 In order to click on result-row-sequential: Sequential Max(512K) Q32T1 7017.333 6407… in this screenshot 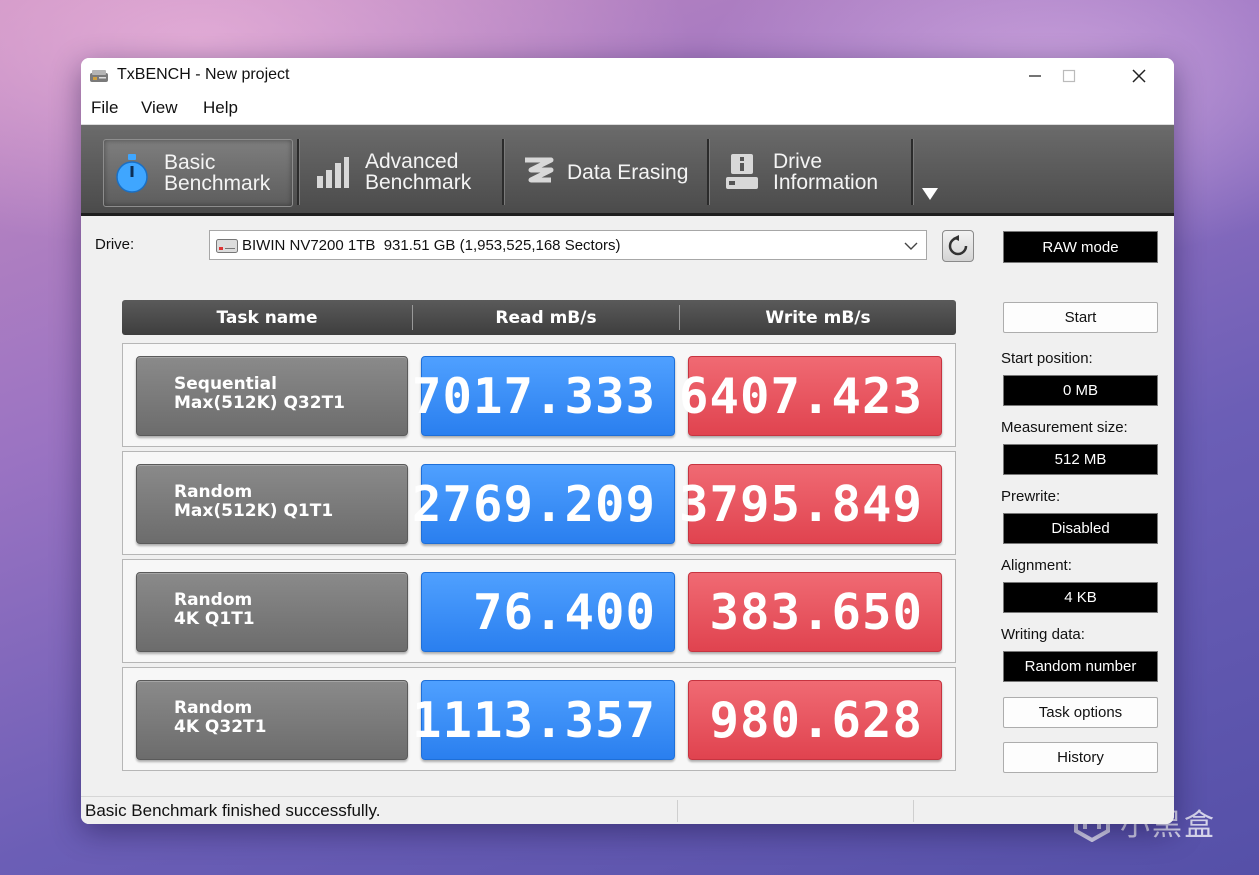, I will do `click(539, 395)`.